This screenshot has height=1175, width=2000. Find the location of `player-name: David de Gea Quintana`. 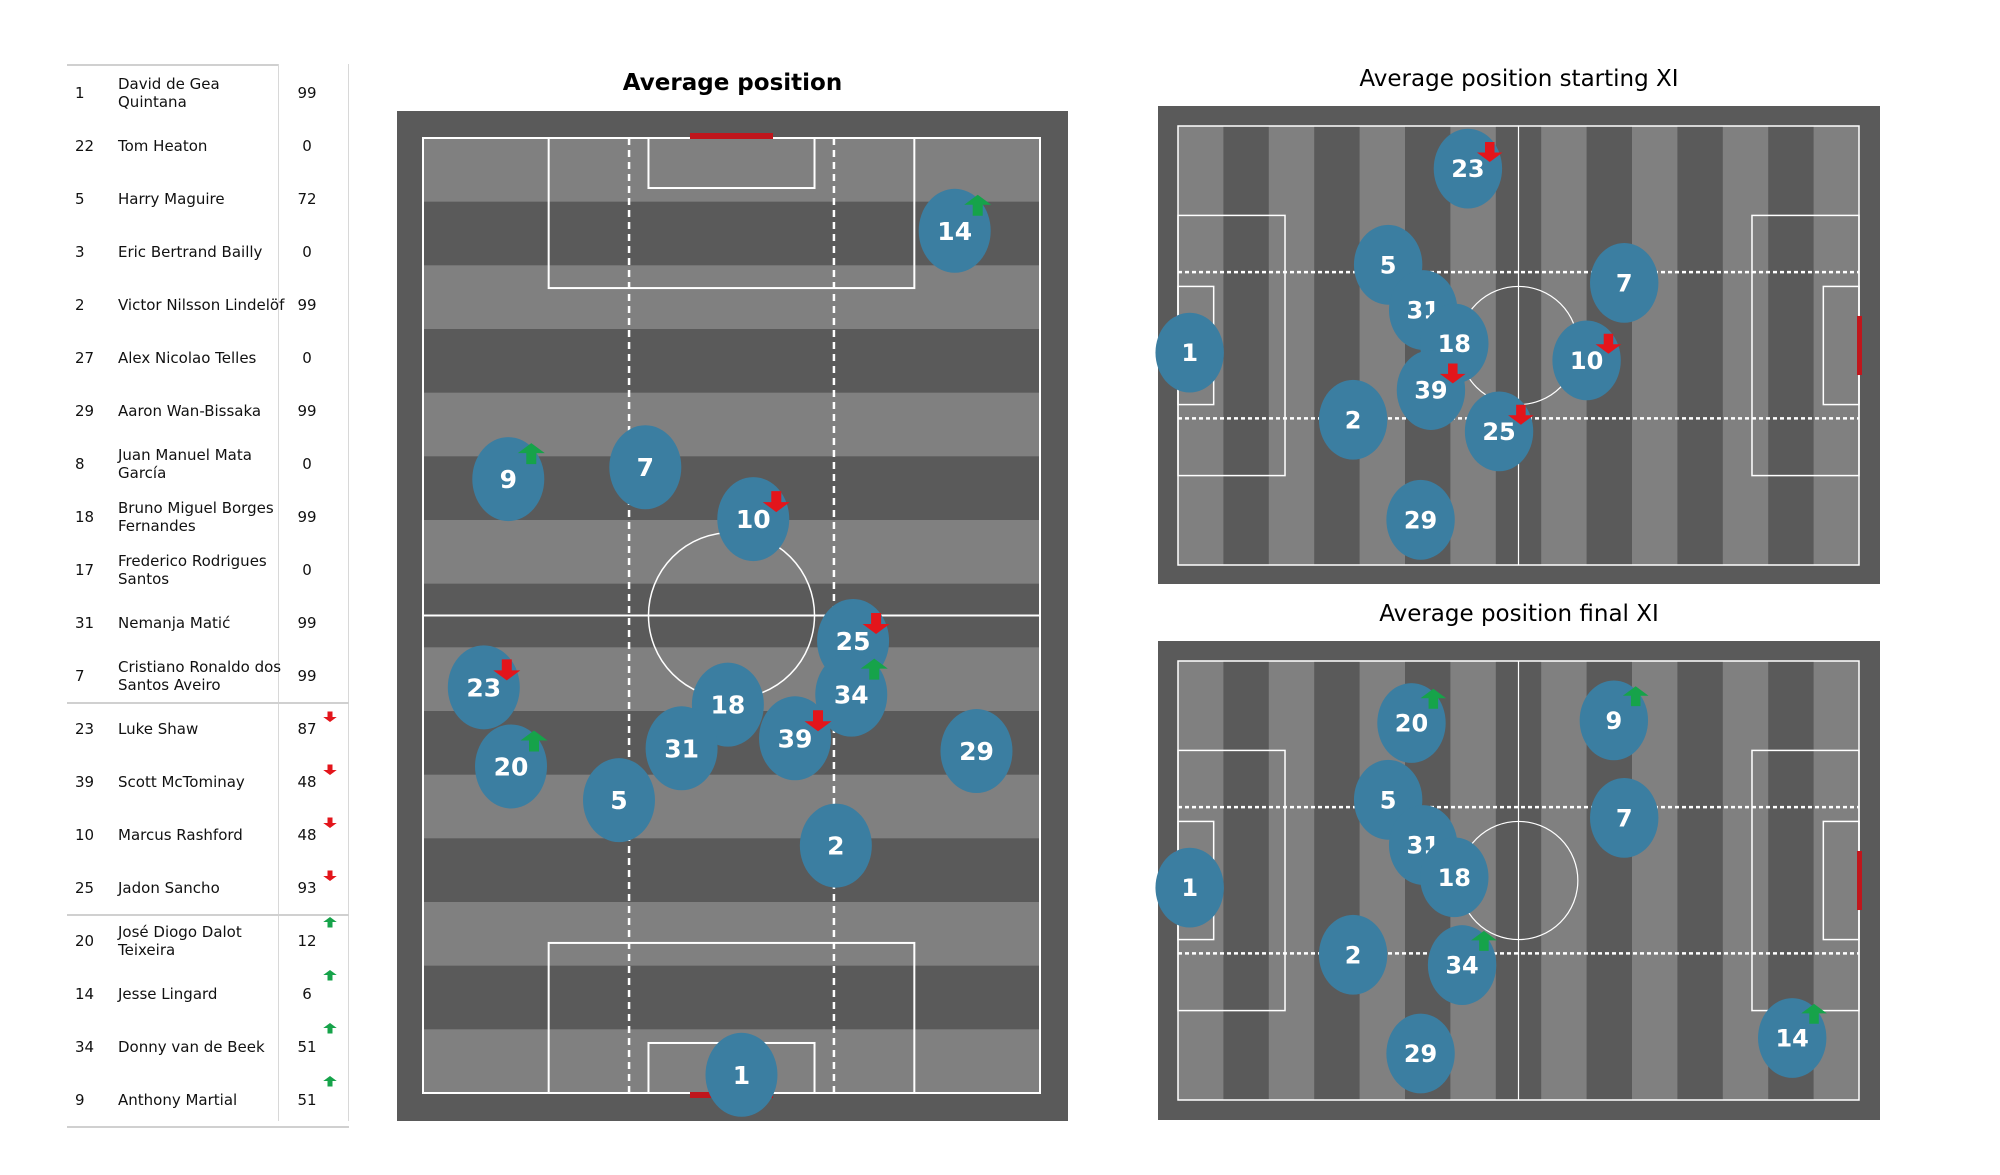

player-name: David de Gea Quintana is located at coordinates (169, 92).